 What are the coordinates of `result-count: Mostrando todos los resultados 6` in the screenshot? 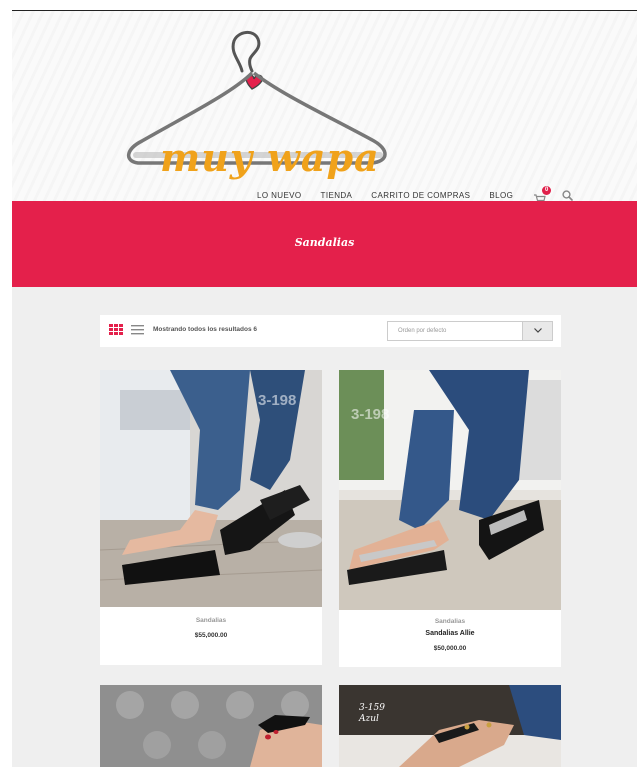 It's located at (205, 329).